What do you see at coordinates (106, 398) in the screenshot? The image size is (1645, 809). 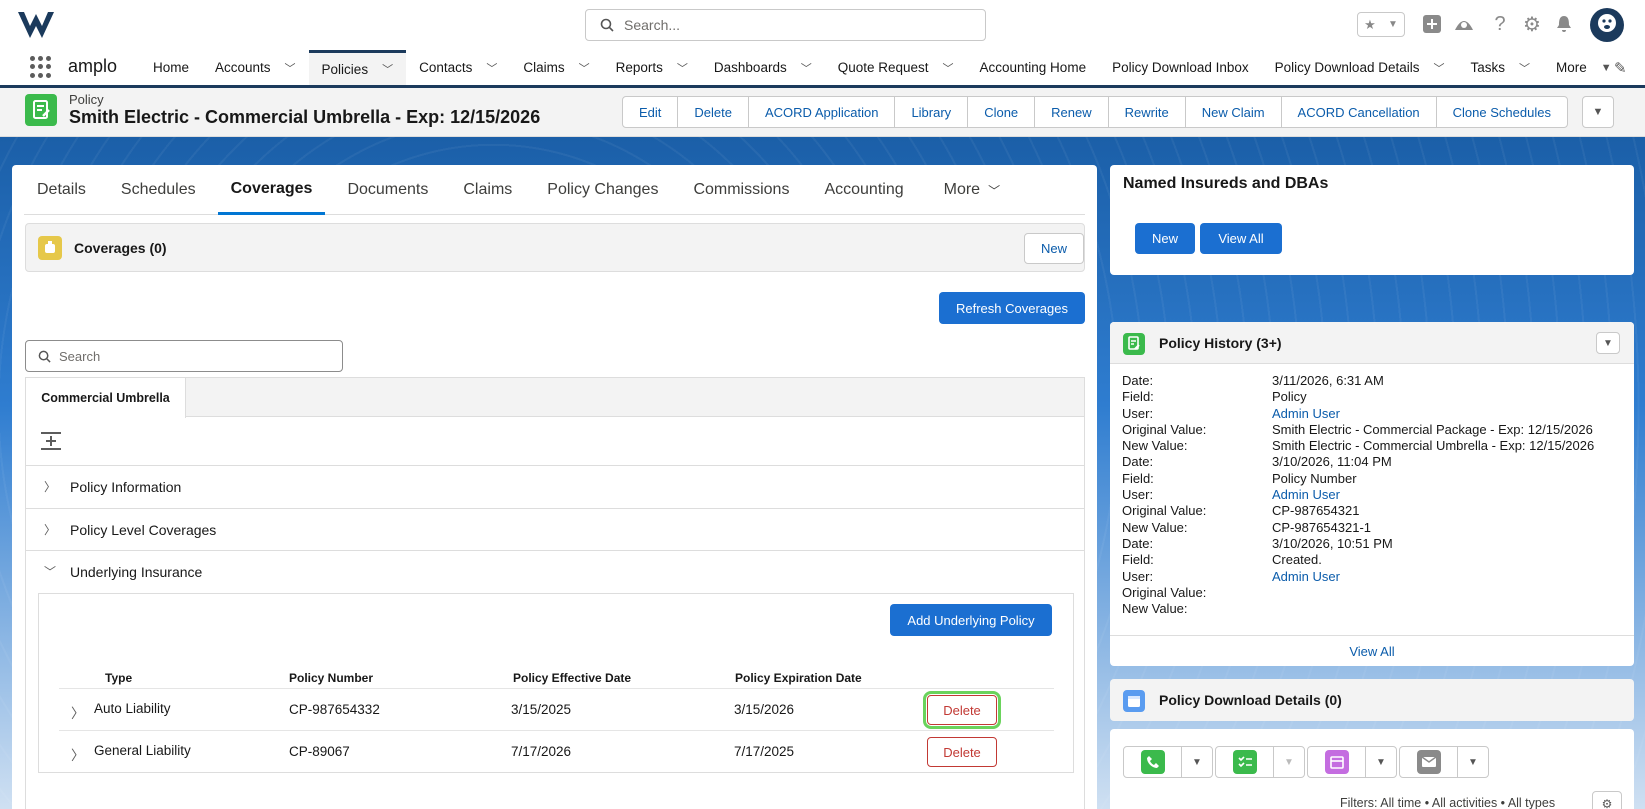 I see `subtab-commercial-umbrella: Commercial Umbrella` at bounding box center [106, 398].